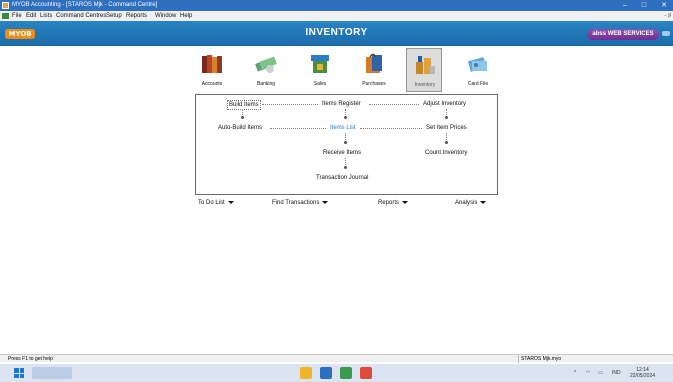 The width and height of the screenshot is (673, 382). I want to click on excel-icon, so click(346, 373).